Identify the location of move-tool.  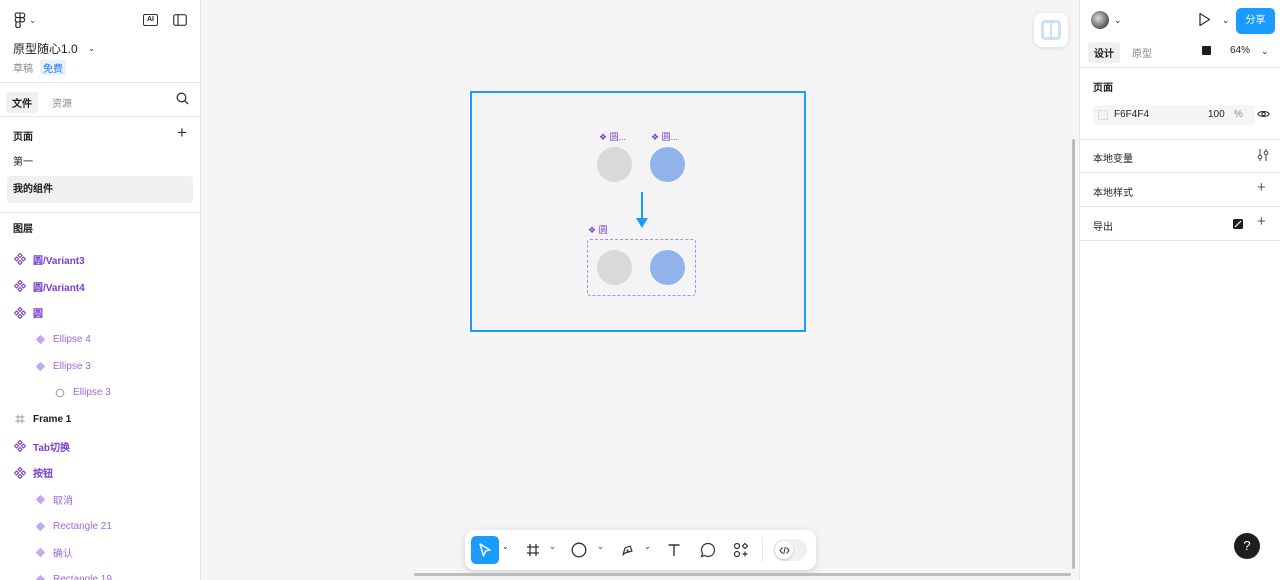
(485, 550).